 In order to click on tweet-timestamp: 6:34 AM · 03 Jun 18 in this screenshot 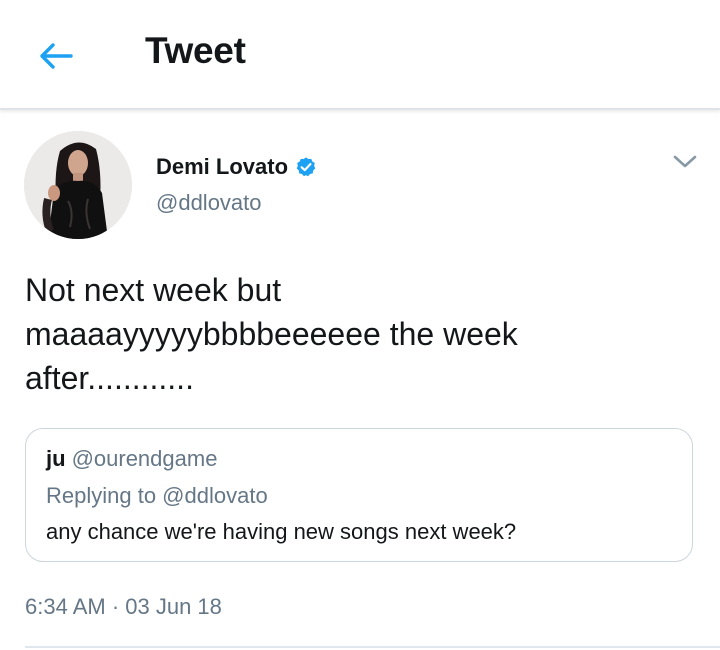, I will do `click(123, 606)`.